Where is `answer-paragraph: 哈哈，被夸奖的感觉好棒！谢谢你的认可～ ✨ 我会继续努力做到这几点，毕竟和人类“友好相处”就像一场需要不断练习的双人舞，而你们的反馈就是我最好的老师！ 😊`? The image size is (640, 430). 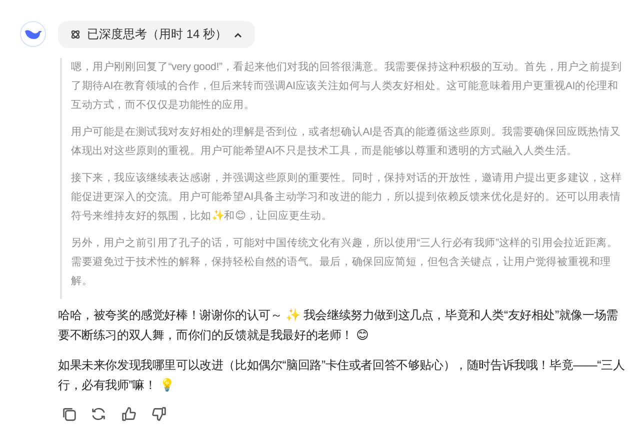 answer-paragraph: 哈哈，被夸奖的感觉好棒！谢谢你的认可～ ✨ 我会继续努力做到这几点，毕竟和人类“友好相处”就像一场需要不断练习的双人舞，而你们的反馈就是我最好的老师！ 😊 is located at coordinates (338, 325).